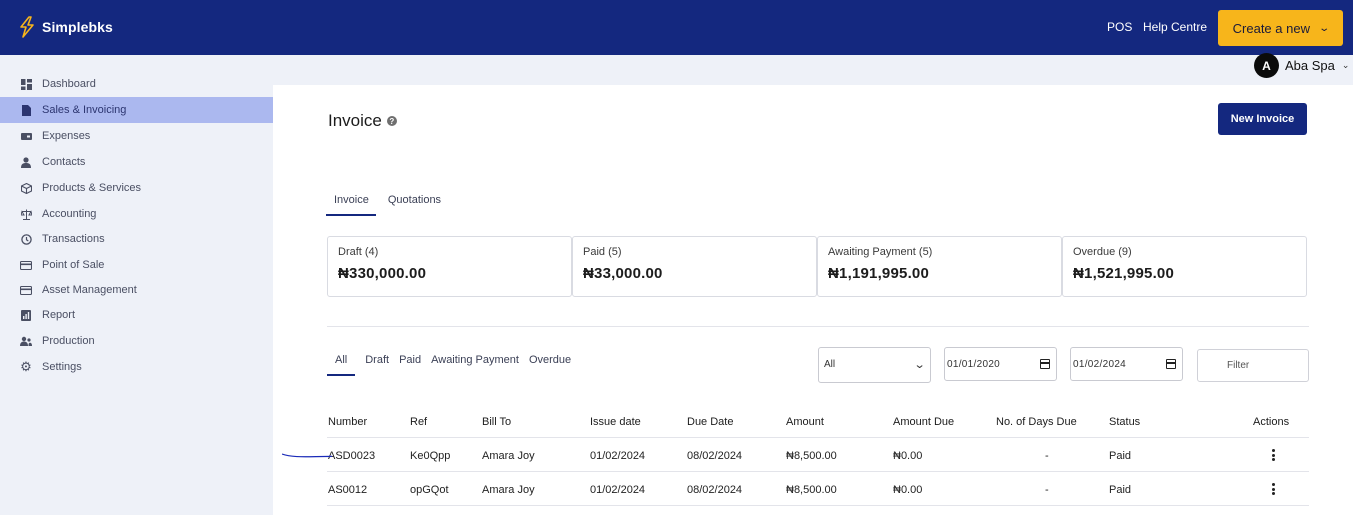 Image resolution: width=1353 pixels, height=515 pixels. What do you see at coordinates (355, 120) in the screenshot?
I see `page-title-text: Invoice` at bounding box center [355, 120].